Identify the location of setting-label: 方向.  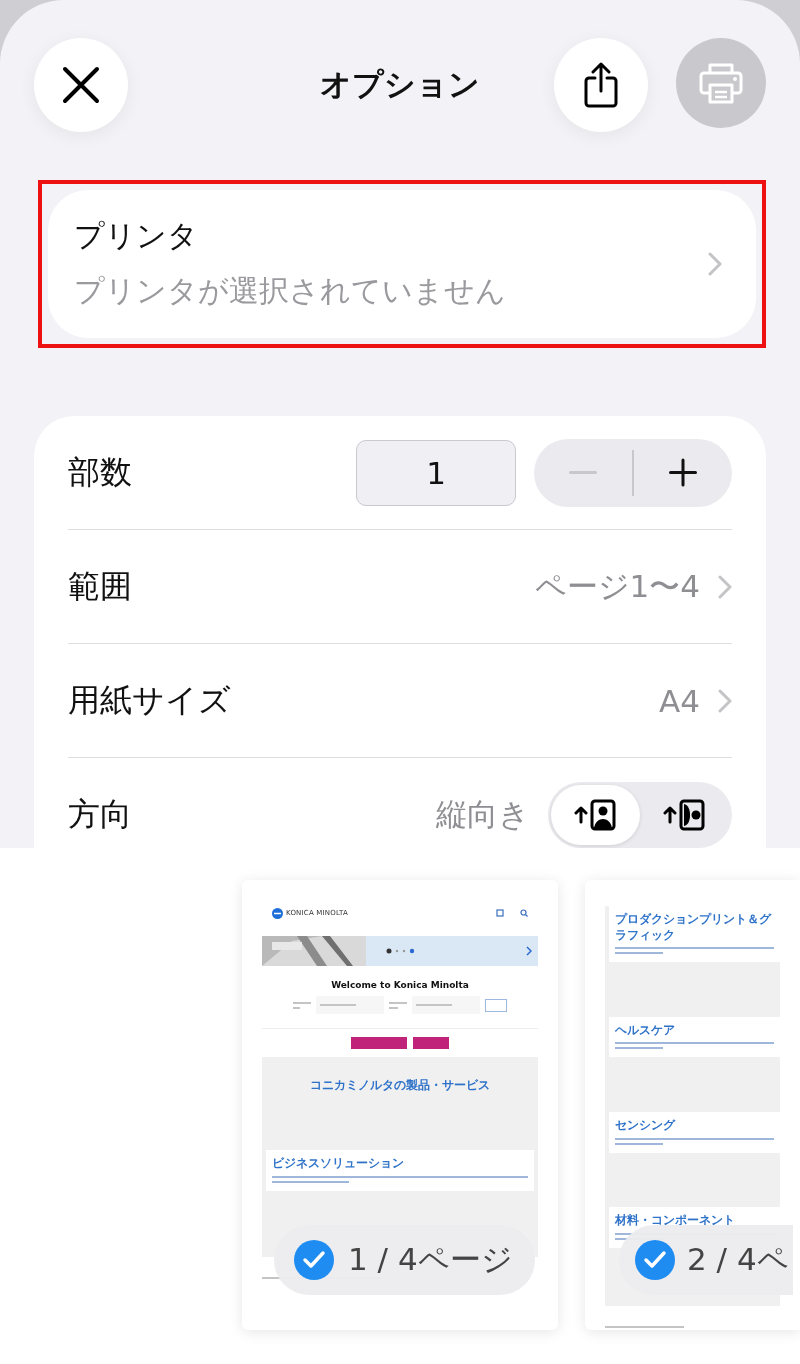
(100, 814).